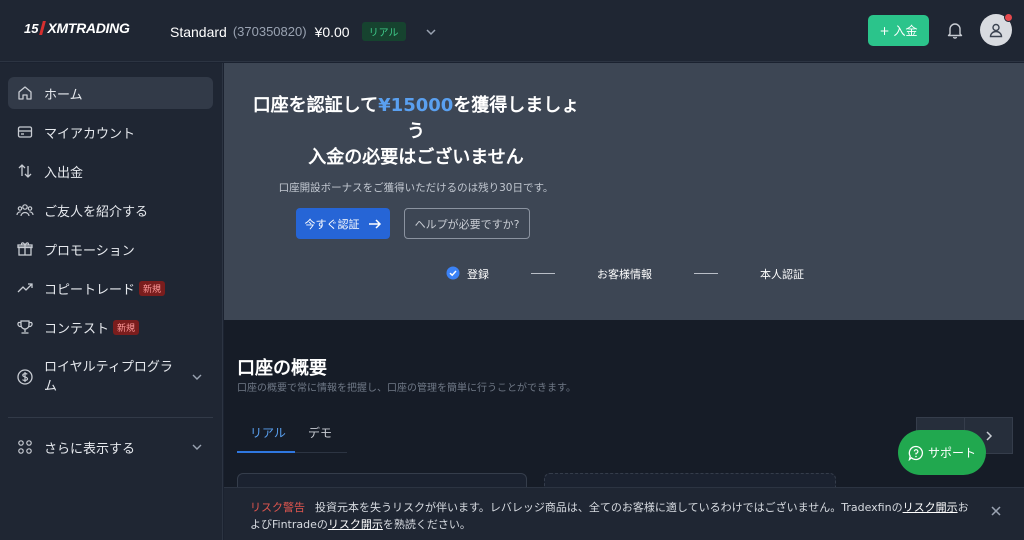 The image size is (1024, 540). I want to click on banner-title: 口座を認証して¥15000を獲得しましょ う 入金の必要はございません, so click(416, 132).